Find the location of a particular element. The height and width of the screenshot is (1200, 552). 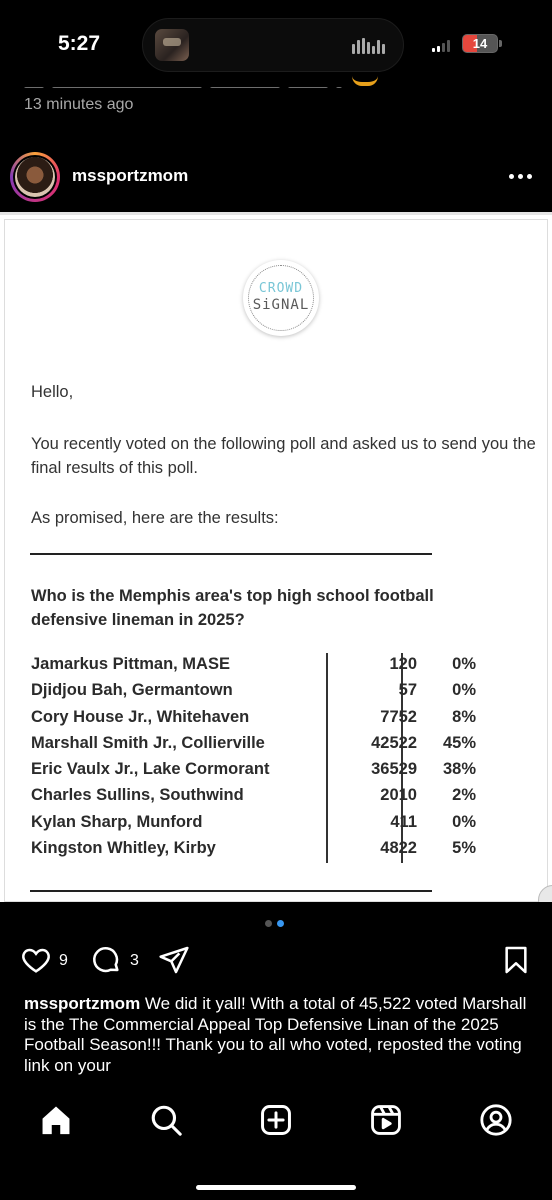

create-icon is located at coordinates (276, 1120).